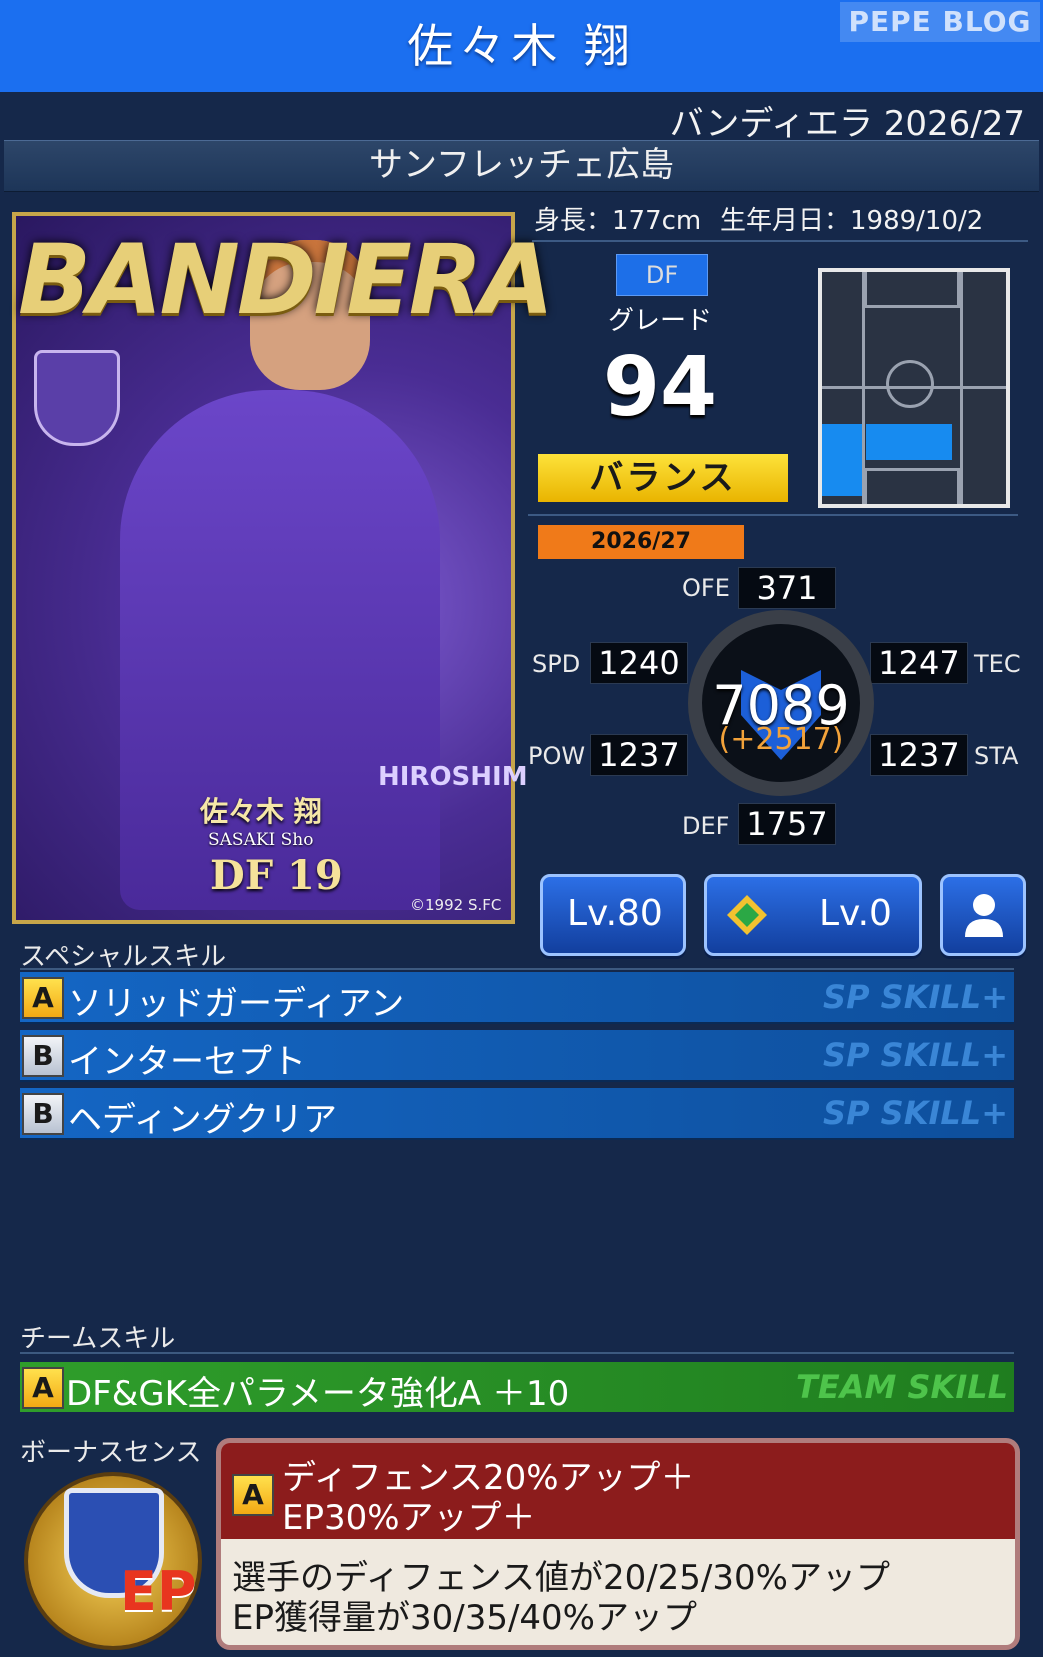  Describe the element at coordinates (318, 1394) in the screenshot. I see `team-skill-name: DF&GK全パラメータ強化A ＋10` at that location.